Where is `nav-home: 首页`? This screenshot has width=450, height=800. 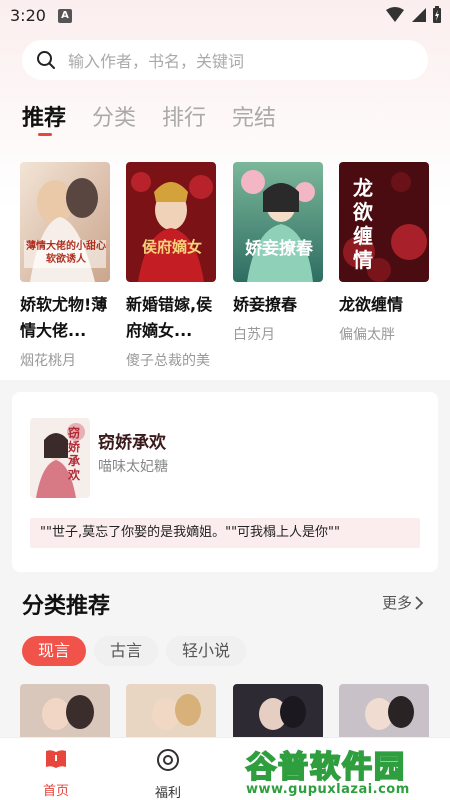
nav-home: 首页 is located at coordinates (56, 773).